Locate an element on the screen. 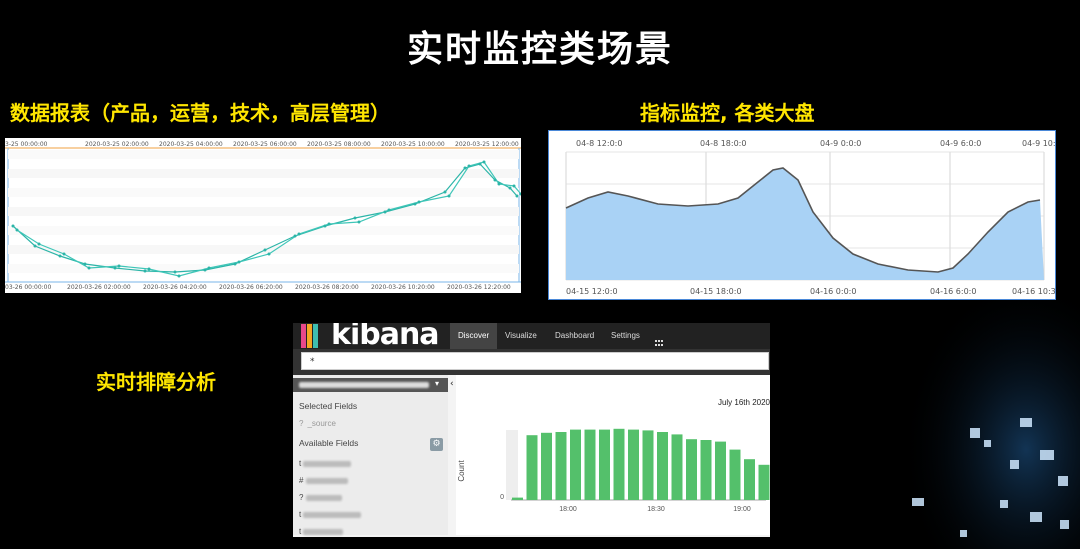 The height and width of the screenshot is (549, 1080). slide-title: 实时监控类场景 is located at coordinates (539, 49).